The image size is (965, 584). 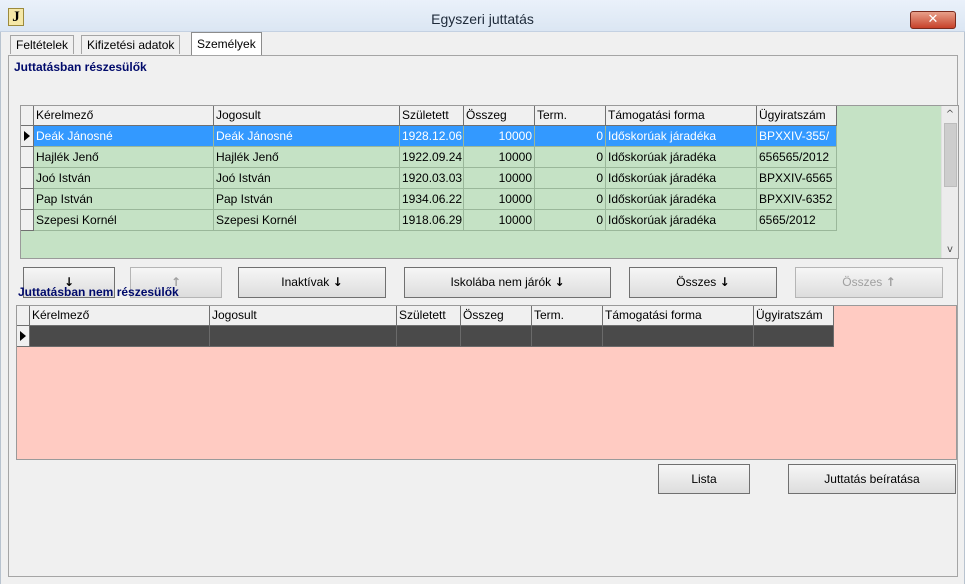 I want to click on window-title: Egyszeri juttatás, so click(x=482, y=19).